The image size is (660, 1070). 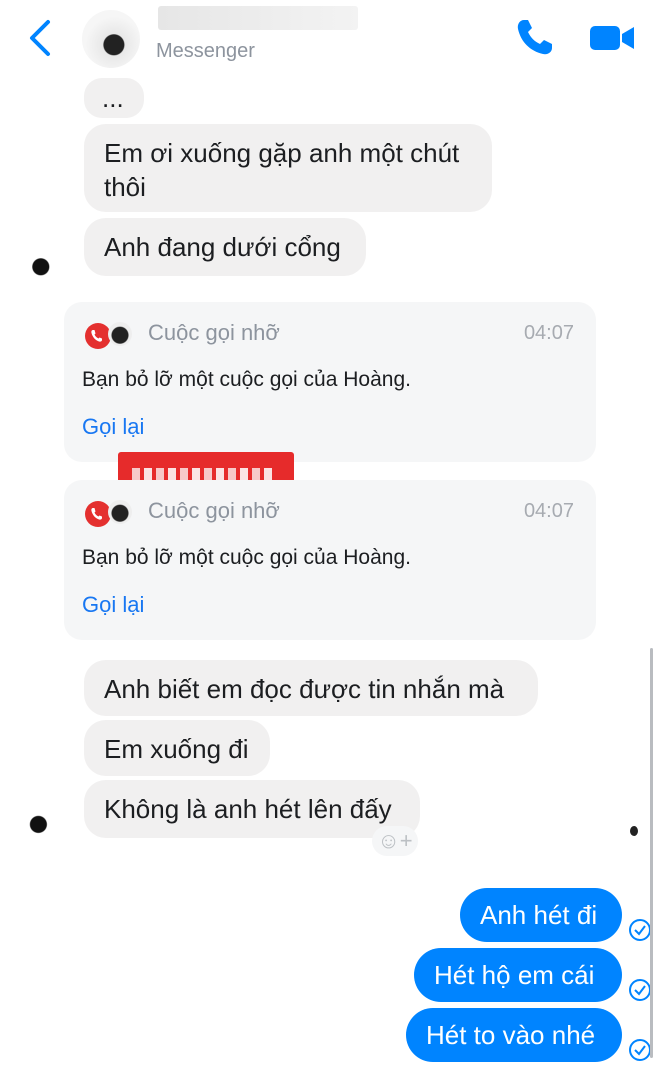 I want to click on message-bubble: Em xuống đi, so click(x=177, y=748).